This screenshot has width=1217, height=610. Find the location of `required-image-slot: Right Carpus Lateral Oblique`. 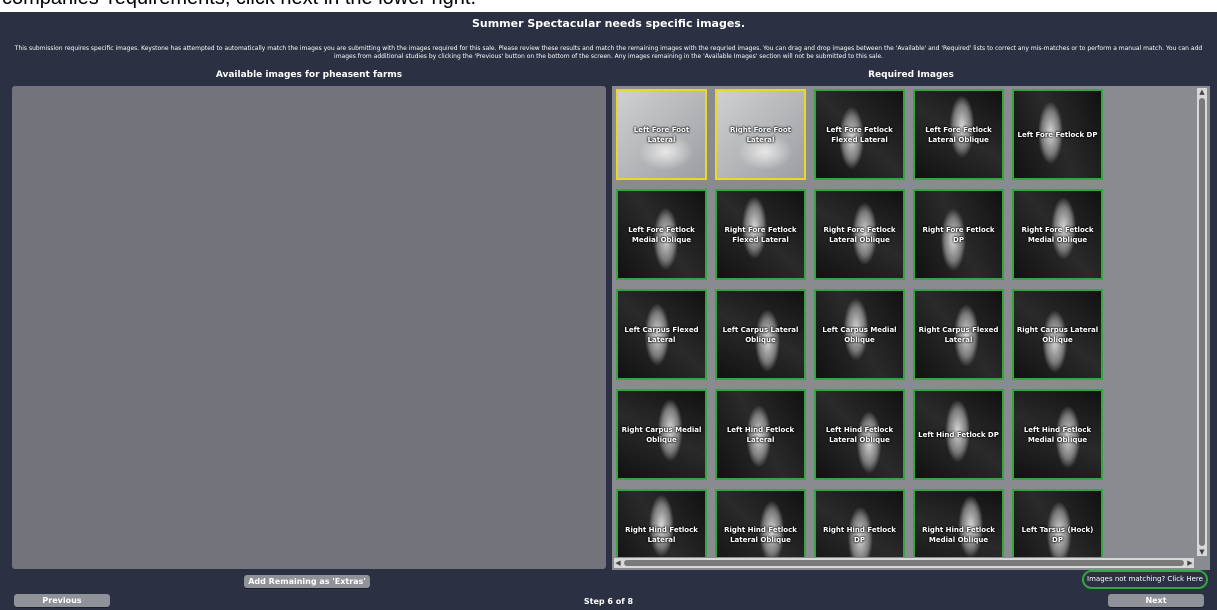

required-image-slot: Right Carpus Lateral Oblique is located at coordinates (1057, 334).